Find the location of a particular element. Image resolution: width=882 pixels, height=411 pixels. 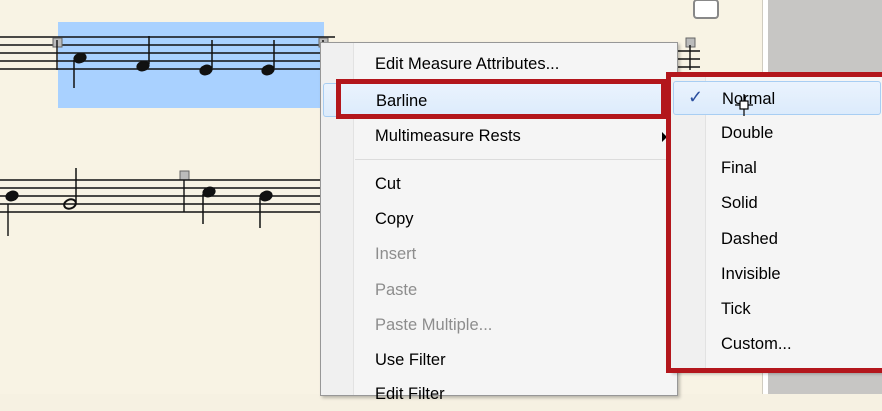

submenu-item-label: Dashed is located at coordinates (749, 239).